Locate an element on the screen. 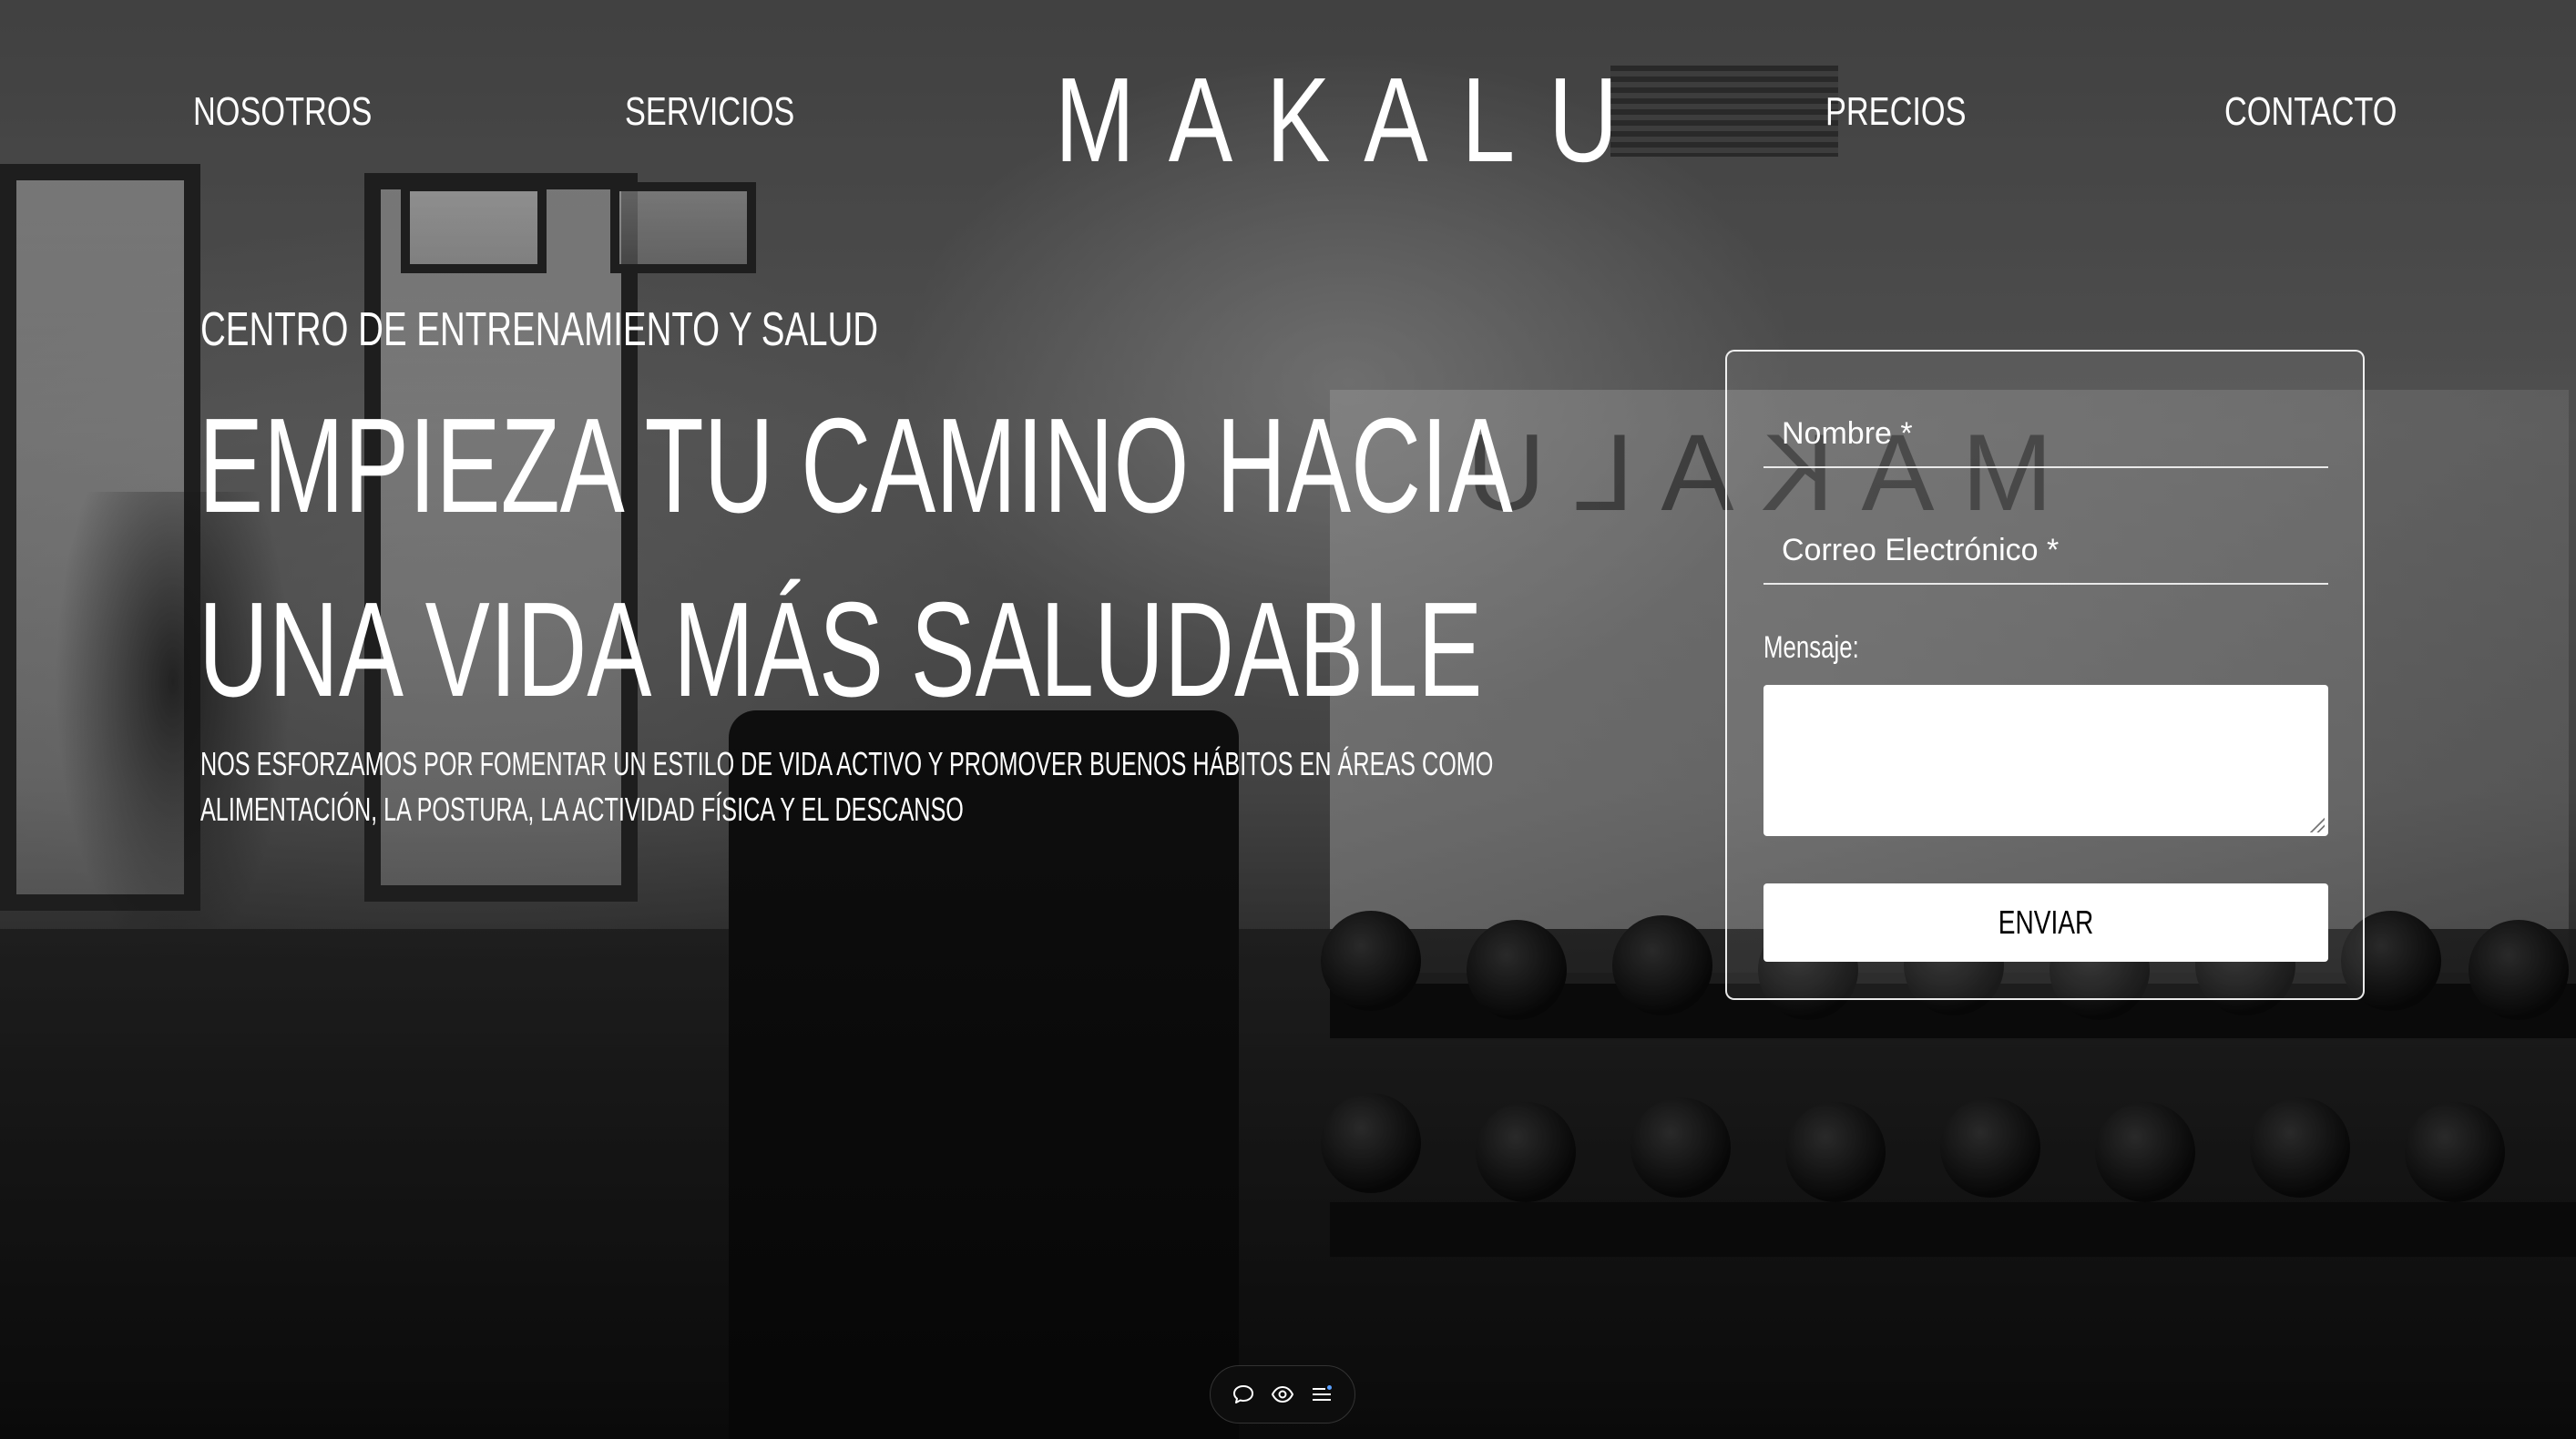 The image size is (2576, 1439). nav-link-servicios: SERVICIOS is located at coordinates (709, 112).